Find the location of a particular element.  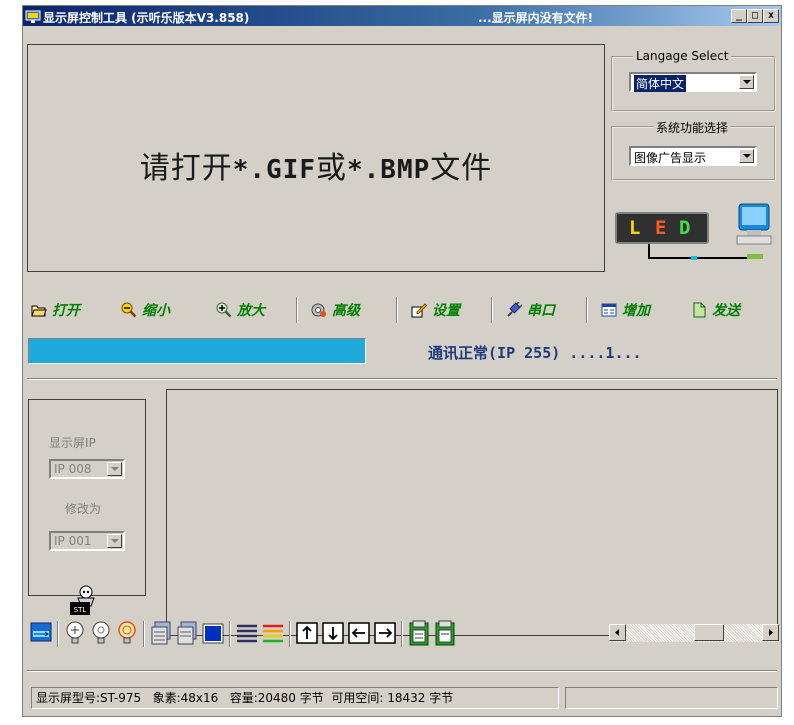

computer-icon is located at coordinates (710, 231).